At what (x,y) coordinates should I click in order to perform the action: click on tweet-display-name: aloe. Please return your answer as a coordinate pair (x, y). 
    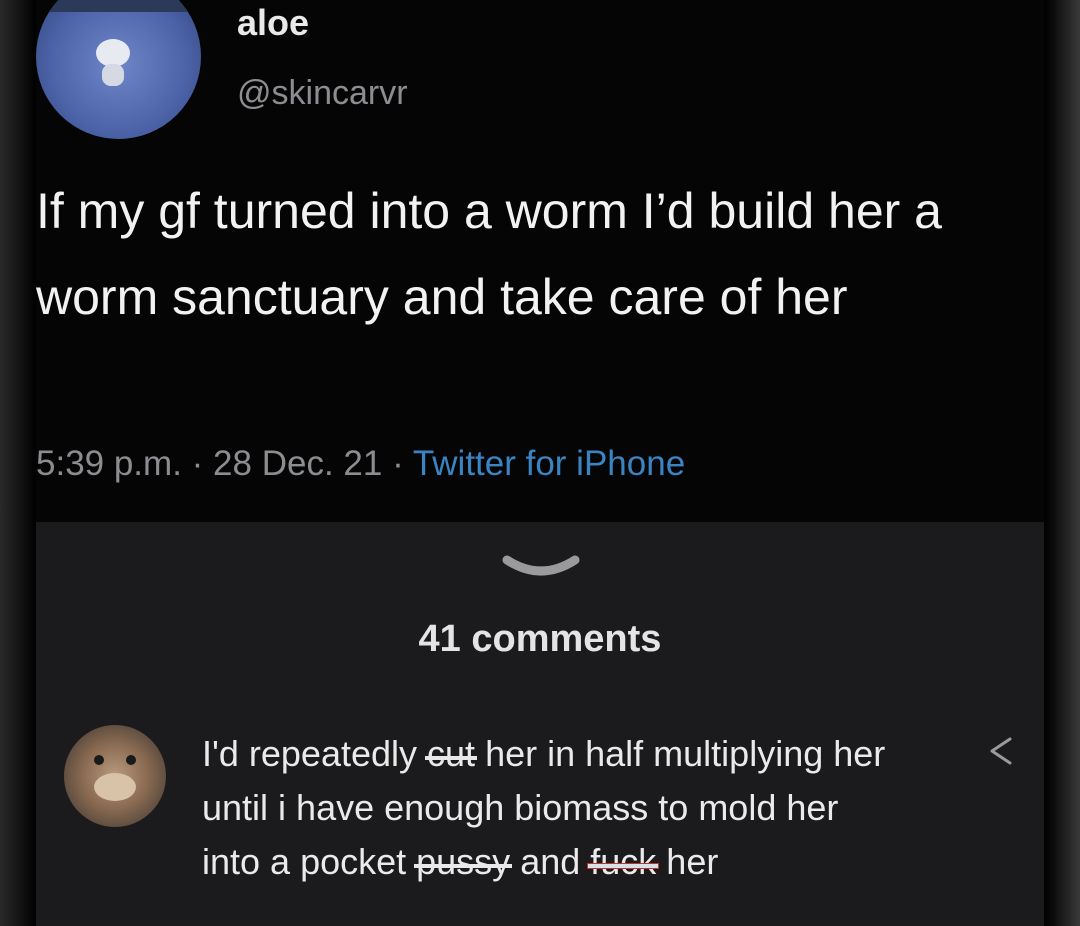
    Looking at the image, I should click on (273, 23).